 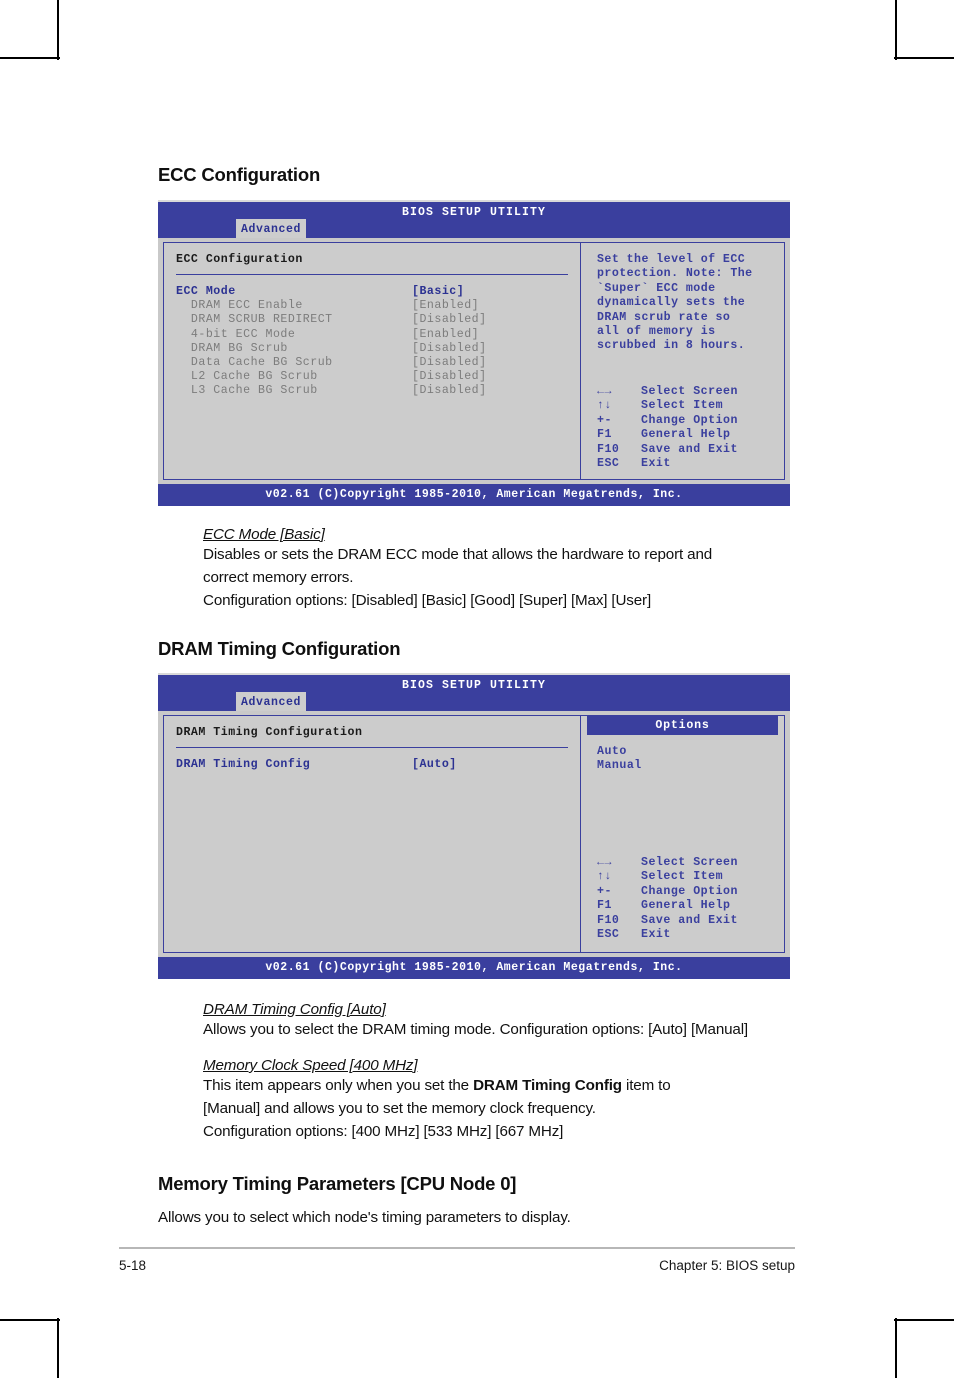 I want to click on bios-row-4bit-ecc-mode: 4-bit ECC Mode [Enabled], so click(x=372, y=335).